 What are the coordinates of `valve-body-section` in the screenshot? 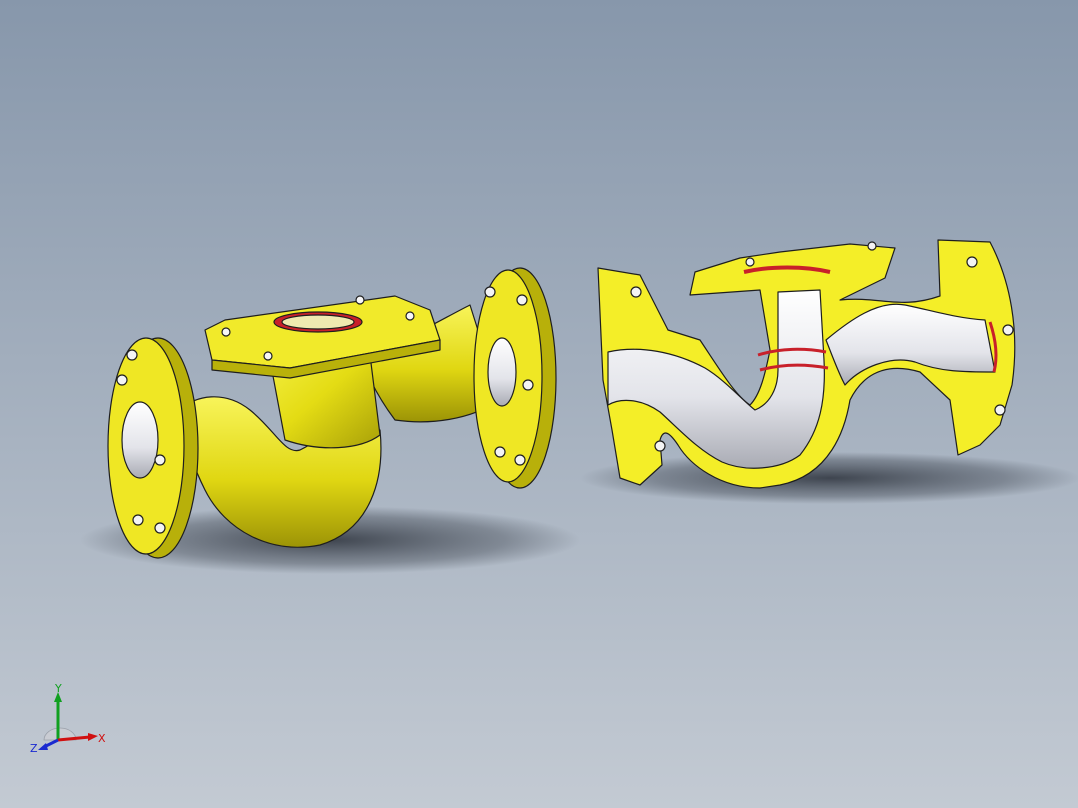 It's located at (806, 364).